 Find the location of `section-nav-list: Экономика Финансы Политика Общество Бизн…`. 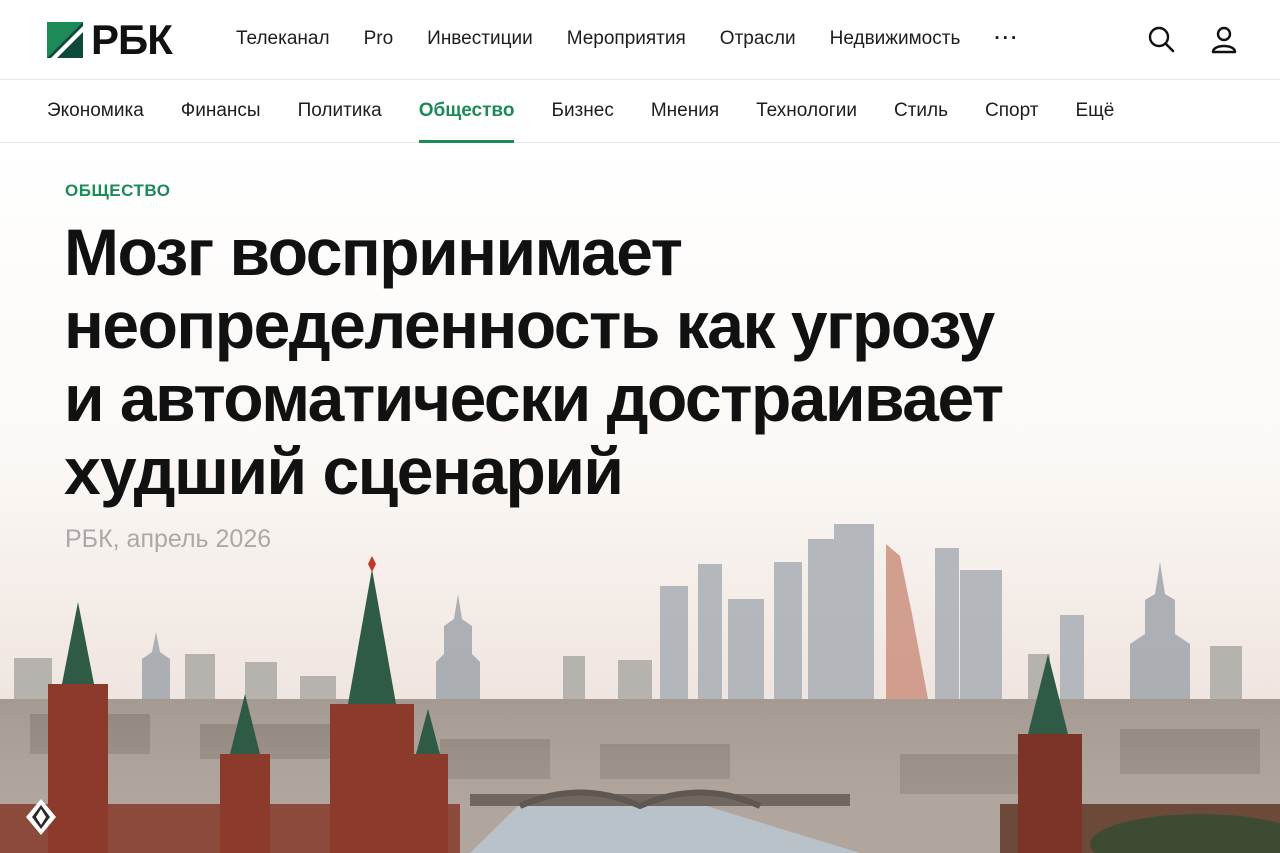

section-nav-list: Экономика Финансы Политика Общество Бизн… is located at coordinates (599, 120).